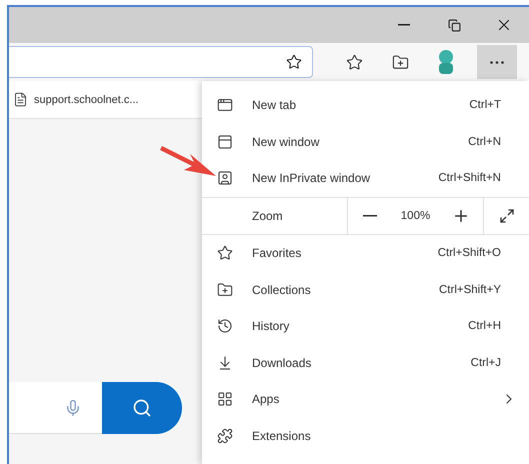 The width and height of the screenshot is (529, 464). What do you see at coordinates (365, 399) in the screenshot?
I see `menu-item: Apps` at bounding box center [365, 399].